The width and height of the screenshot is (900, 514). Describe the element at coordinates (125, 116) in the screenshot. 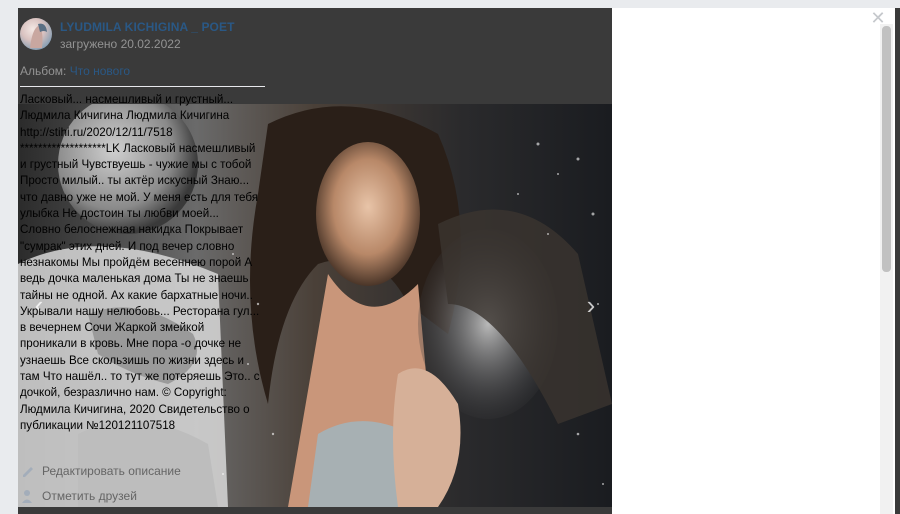

I see `description-line: Людмила Кичигина Людмила Кичигина` at that location.